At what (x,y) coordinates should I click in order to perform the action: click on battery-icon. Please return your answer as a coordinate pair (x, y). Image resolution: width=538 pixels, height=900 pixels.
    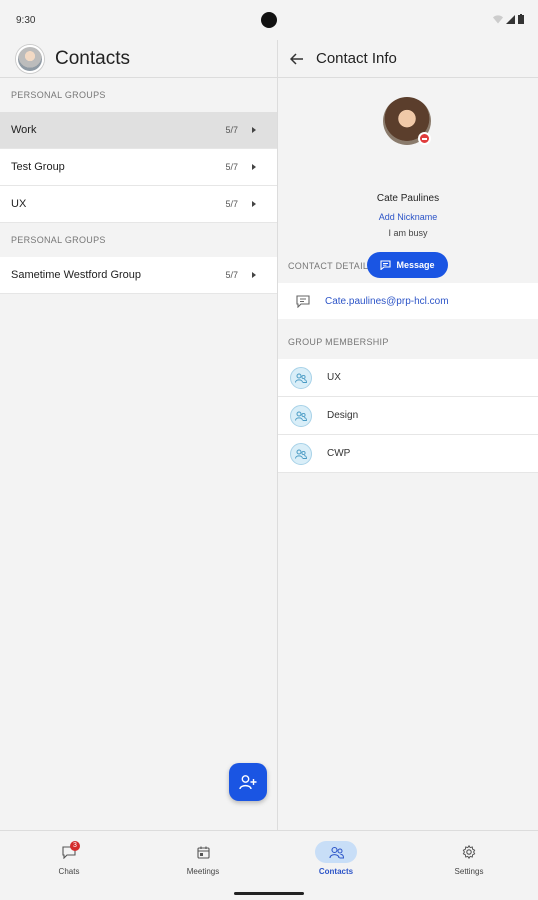
    Looking at the image, I should click on (521, 19).